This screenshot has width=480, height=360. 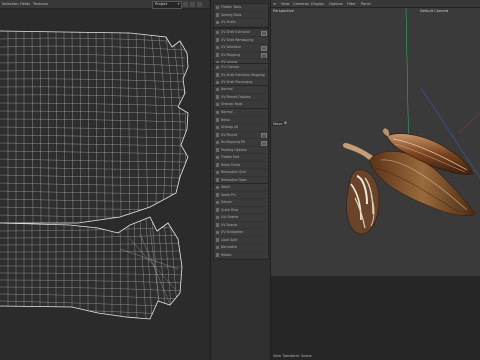 I want to click on display-icon, so click(x=199, y=4).